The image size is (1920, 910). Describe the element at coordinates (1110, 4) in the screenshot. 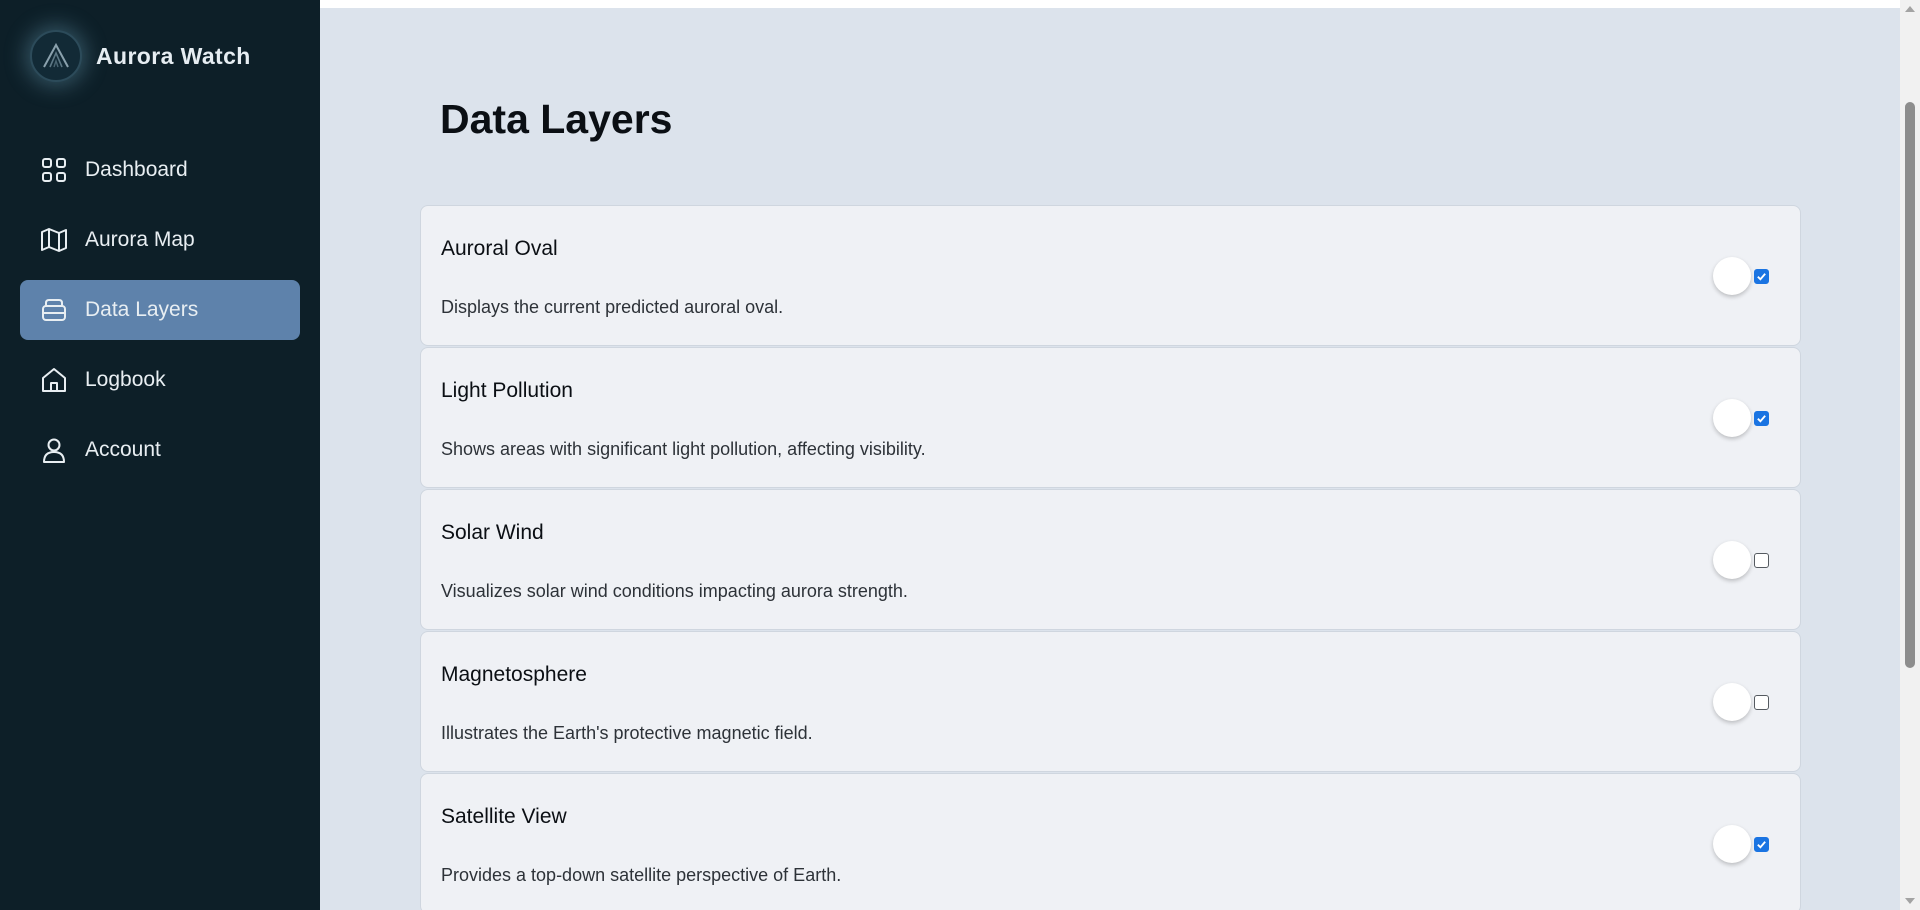

I see `top-divider` at that location.